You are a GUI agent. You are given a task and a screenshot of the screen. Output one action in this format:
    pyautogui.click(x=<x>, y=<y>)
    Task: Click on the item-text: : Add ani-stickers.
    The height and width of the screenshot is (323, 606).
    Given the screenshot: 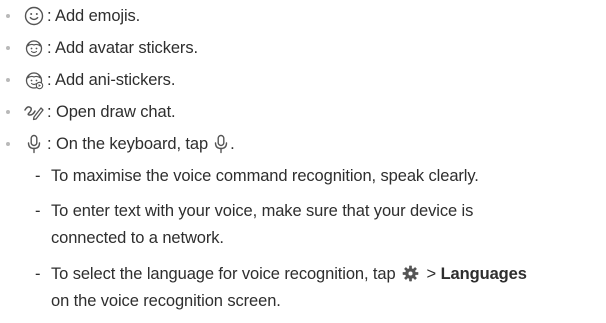 What is the action you would take?
    pyautogui.click(x=111, y=79)
    